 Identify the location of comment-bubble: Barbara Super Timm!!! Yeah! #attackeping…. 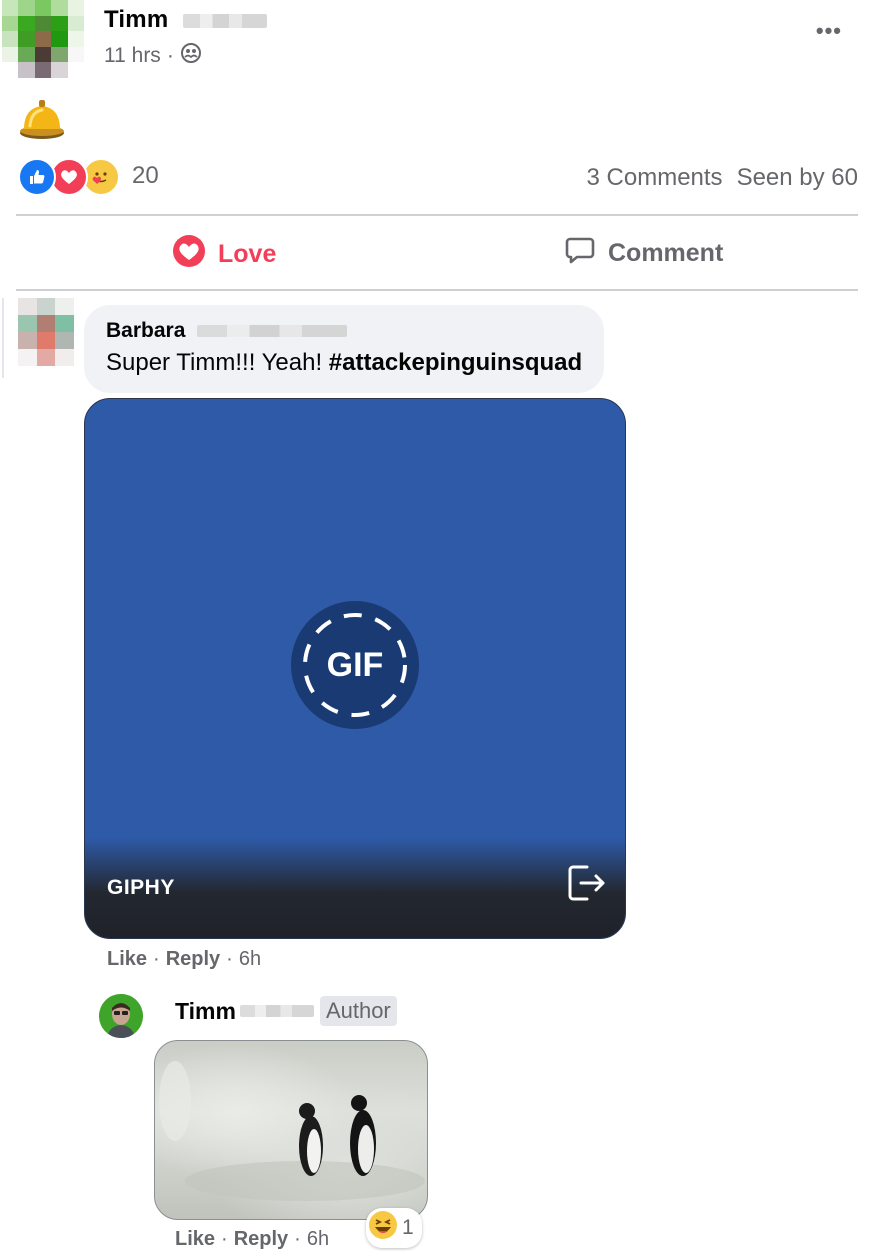
(344, 349).